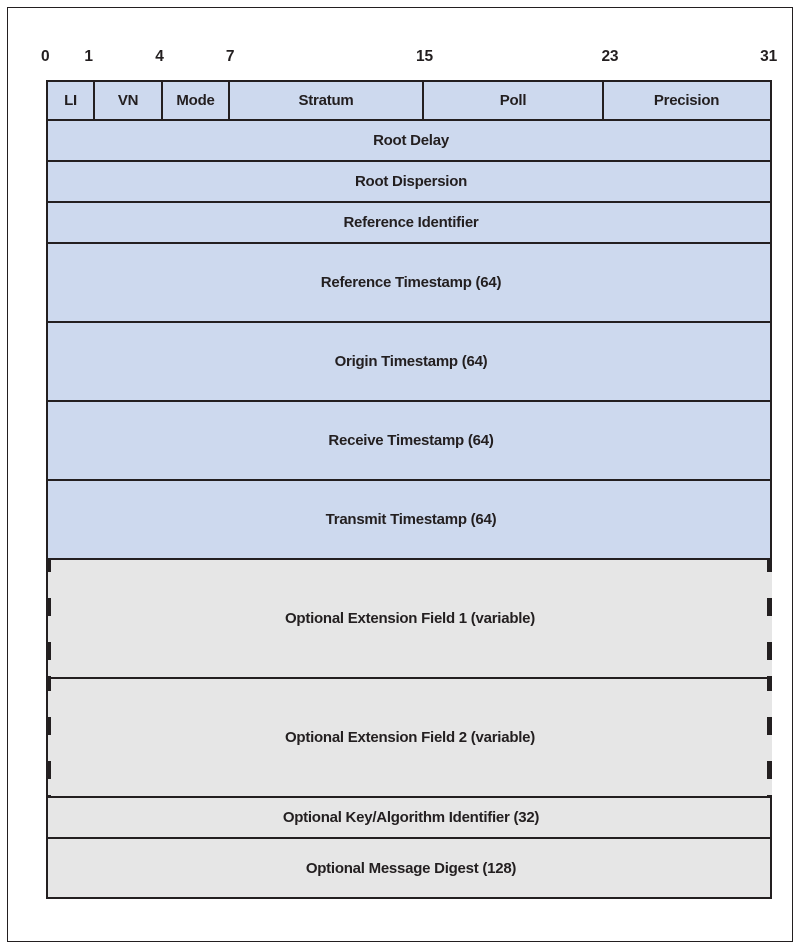 This screenshot has width=802, height=951. I want to click on bit-tick-1: 1, so click(88, 56).